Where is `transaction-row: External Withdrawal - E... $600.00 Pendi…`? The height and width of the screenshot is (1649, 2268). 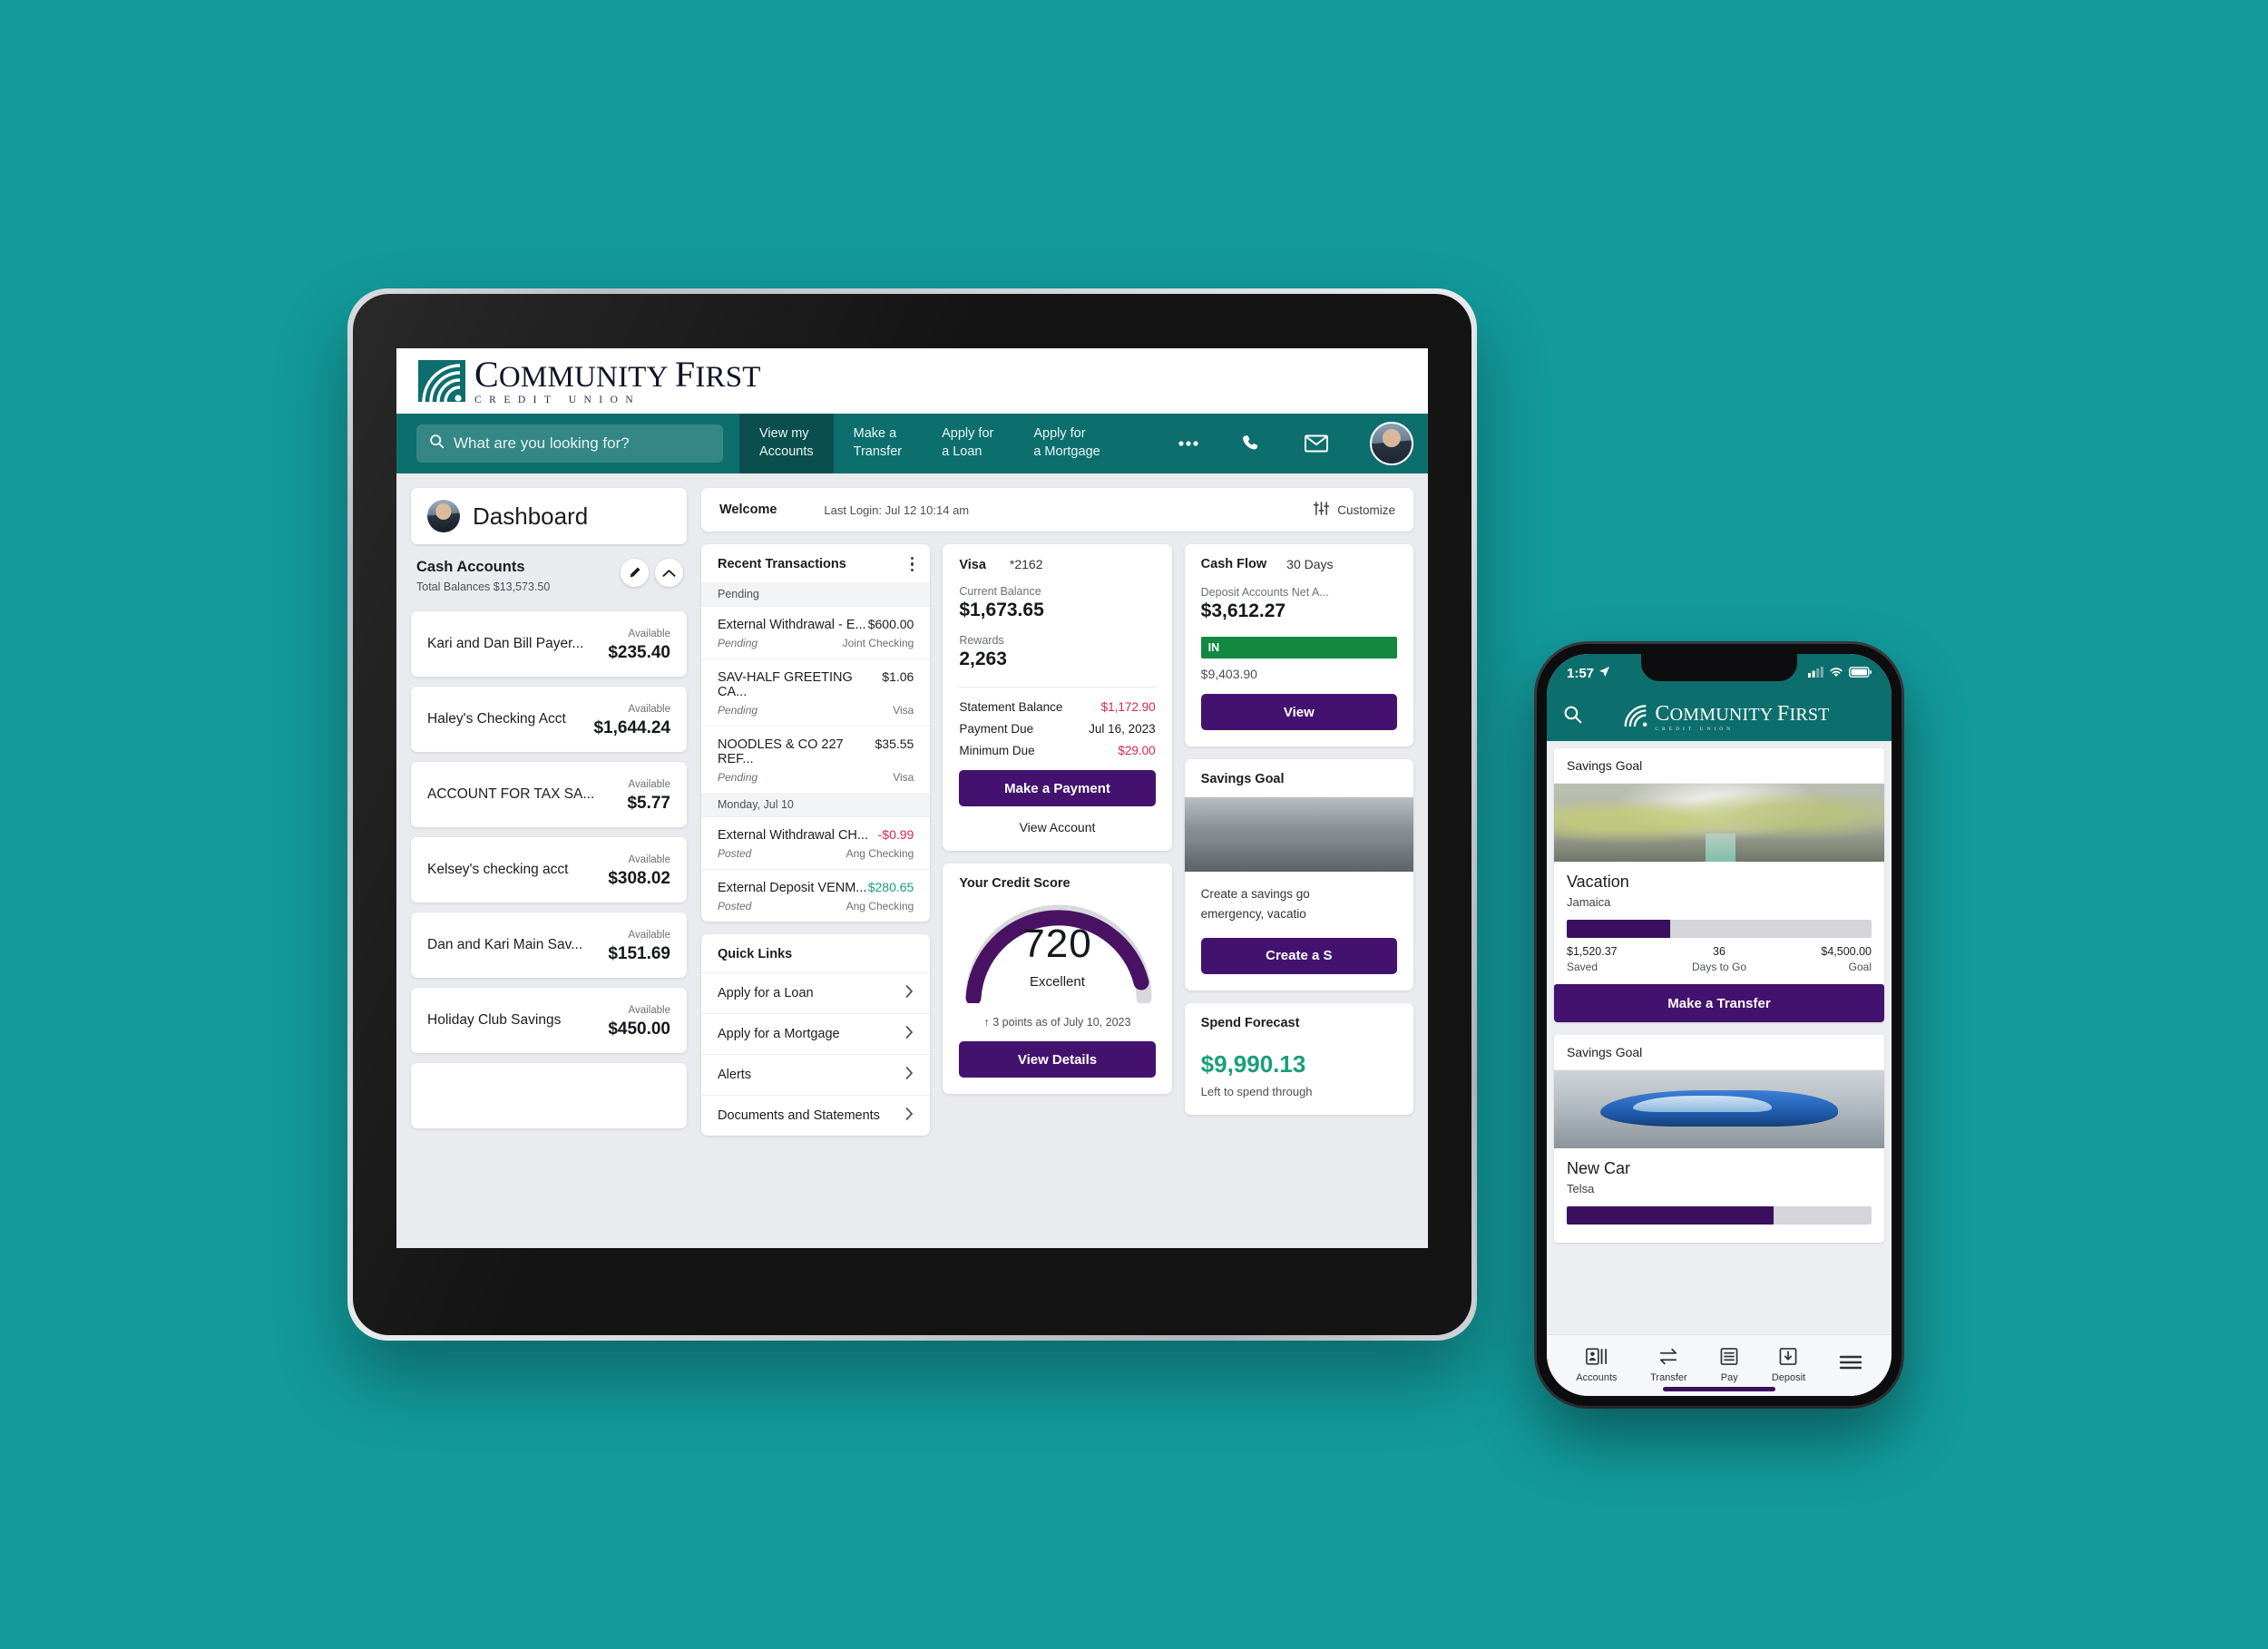
transaction-row: External Withdrawal - E... $600.00 Pendi… is located at coordinates (816, 633).